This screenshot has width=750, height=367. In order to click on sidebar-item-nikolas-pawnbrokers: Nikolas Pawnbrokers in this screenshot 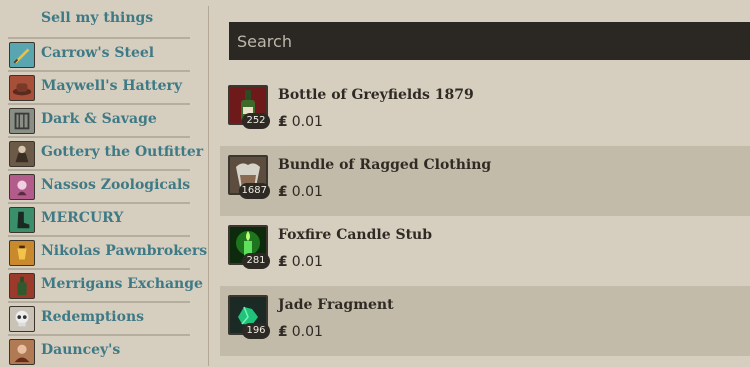, I will do `click(107, 251)`.